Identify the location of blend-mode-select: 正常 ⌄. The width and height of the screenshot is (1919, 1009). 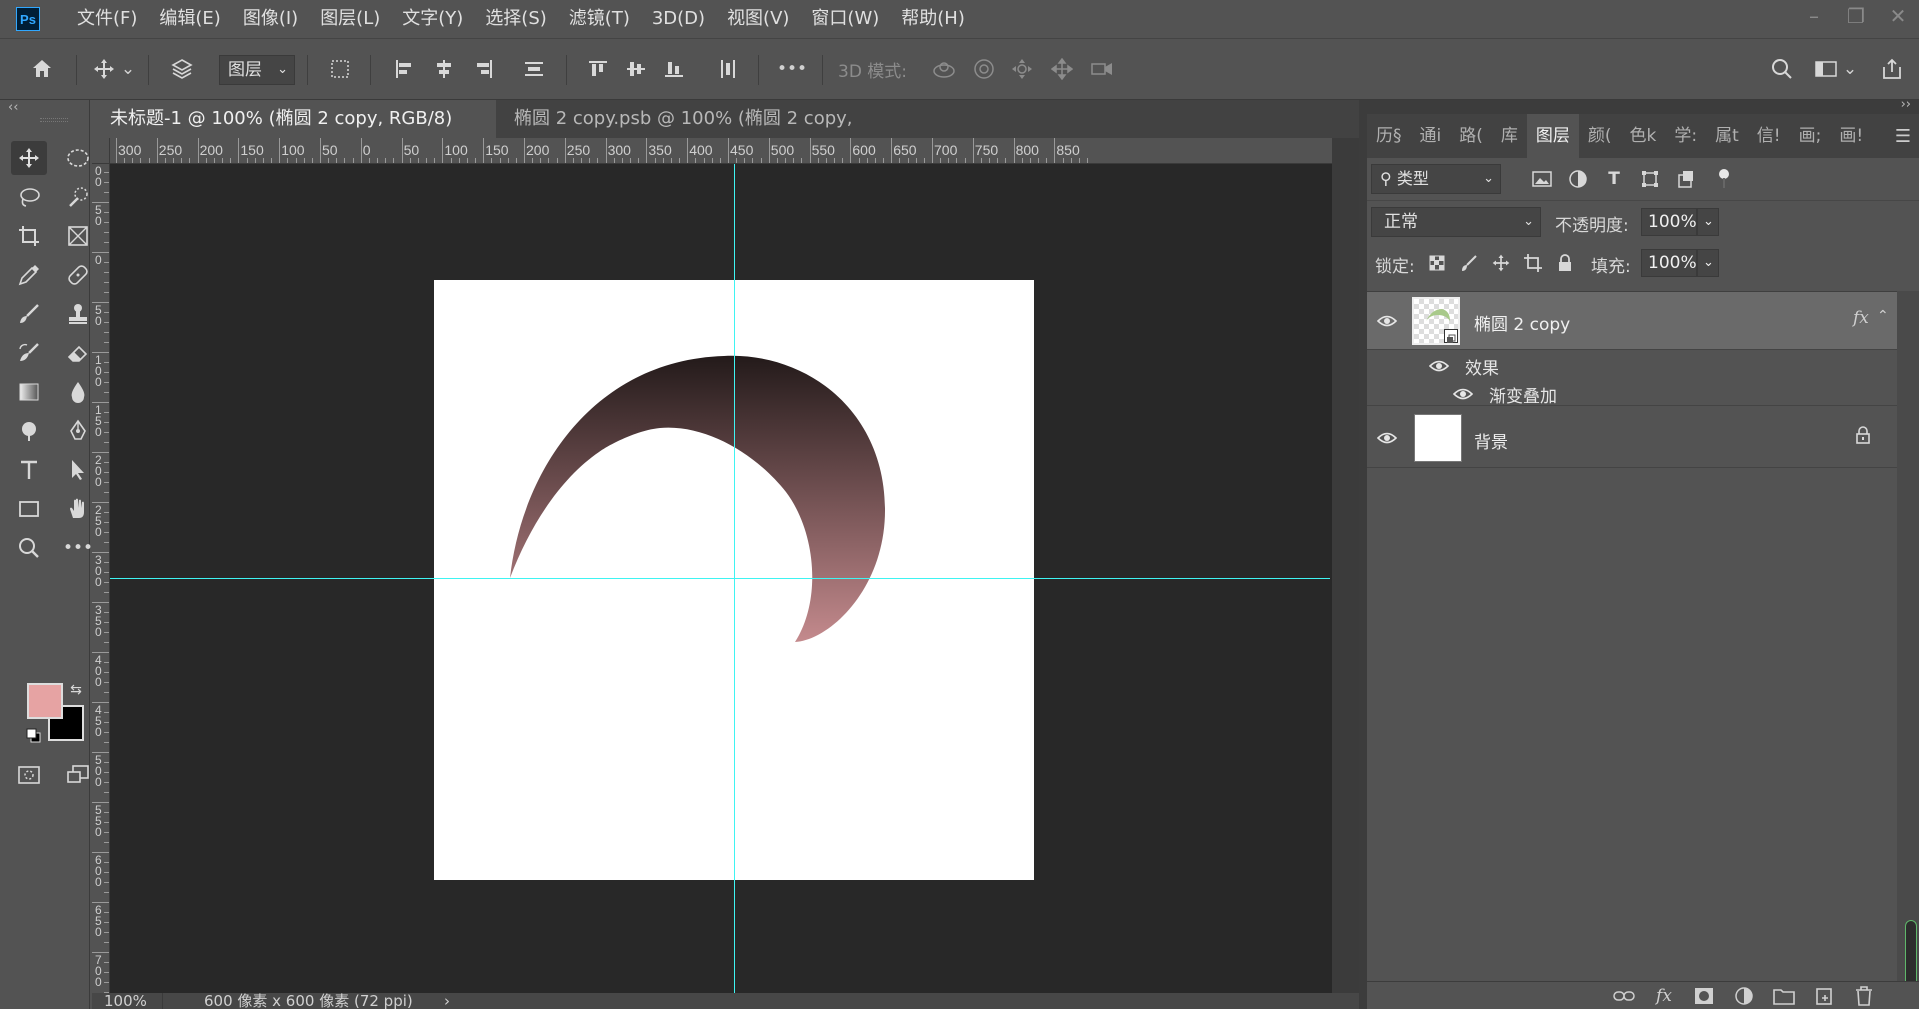
(1456, 222).